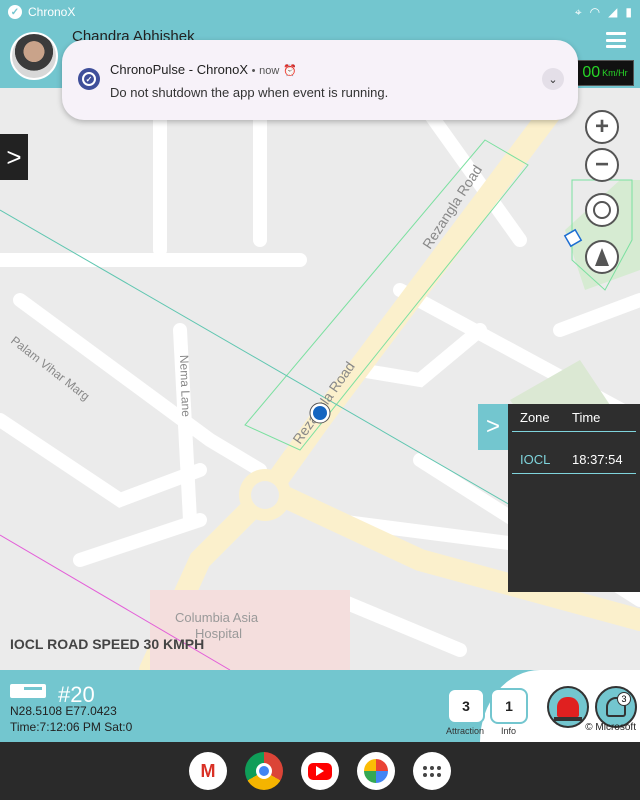 The image size is (640, 800). I want to click on zone-row: IOCL 18:37:54, so click(574, 453).